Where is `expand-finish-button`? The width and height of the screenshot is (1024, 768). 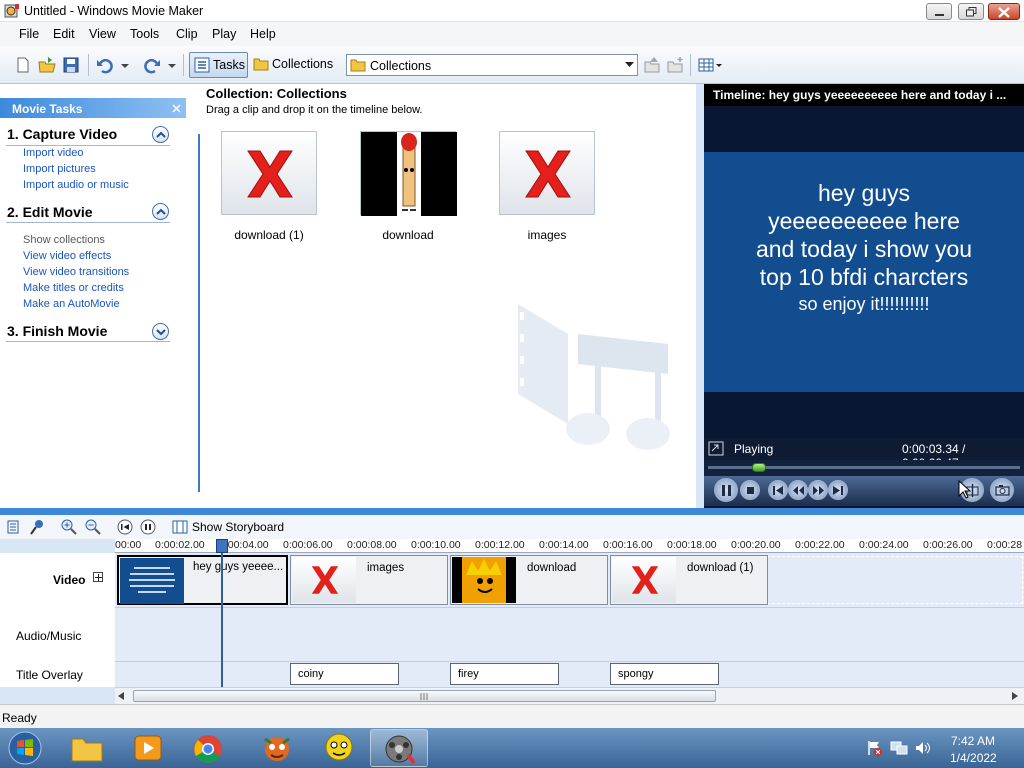
expand-finish-button is located at coordinates (160, 331).